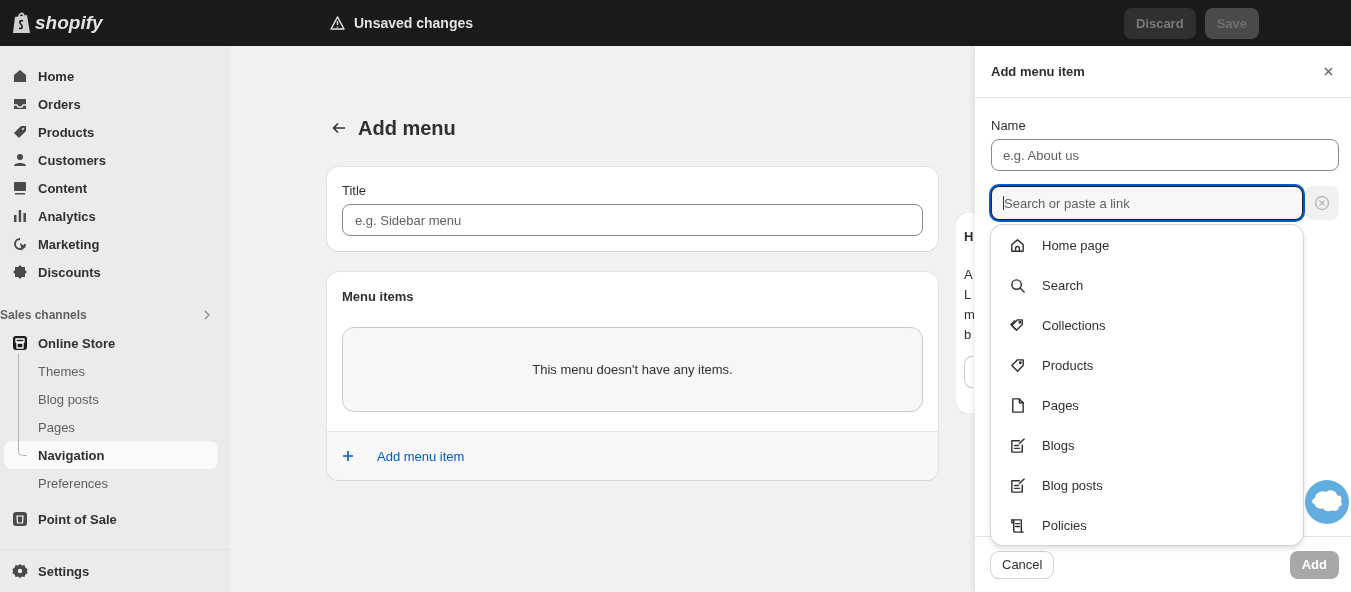  I want to click on dropdown-item: Home page, so click(1147, 245).